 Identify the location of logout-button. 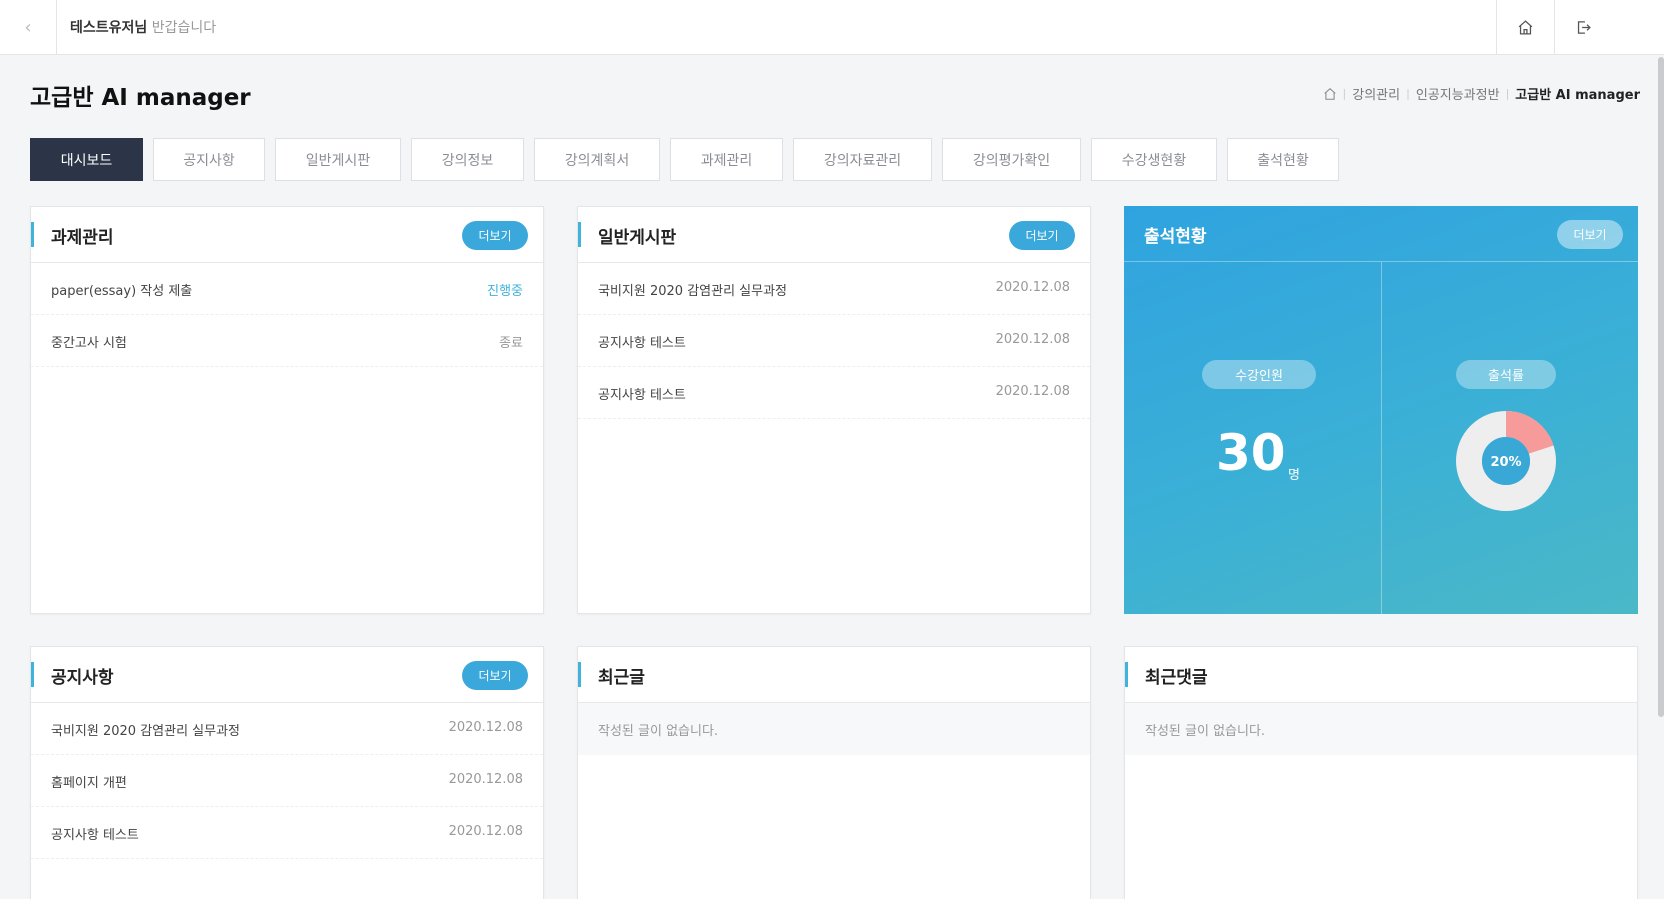
(1583, 27).